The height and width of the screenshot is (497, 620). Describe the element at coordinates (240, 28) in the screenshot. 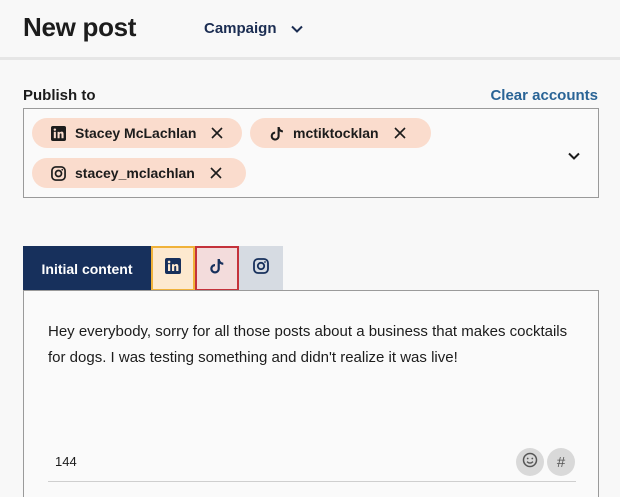

I see `campaign-label: Campaign` at that location.